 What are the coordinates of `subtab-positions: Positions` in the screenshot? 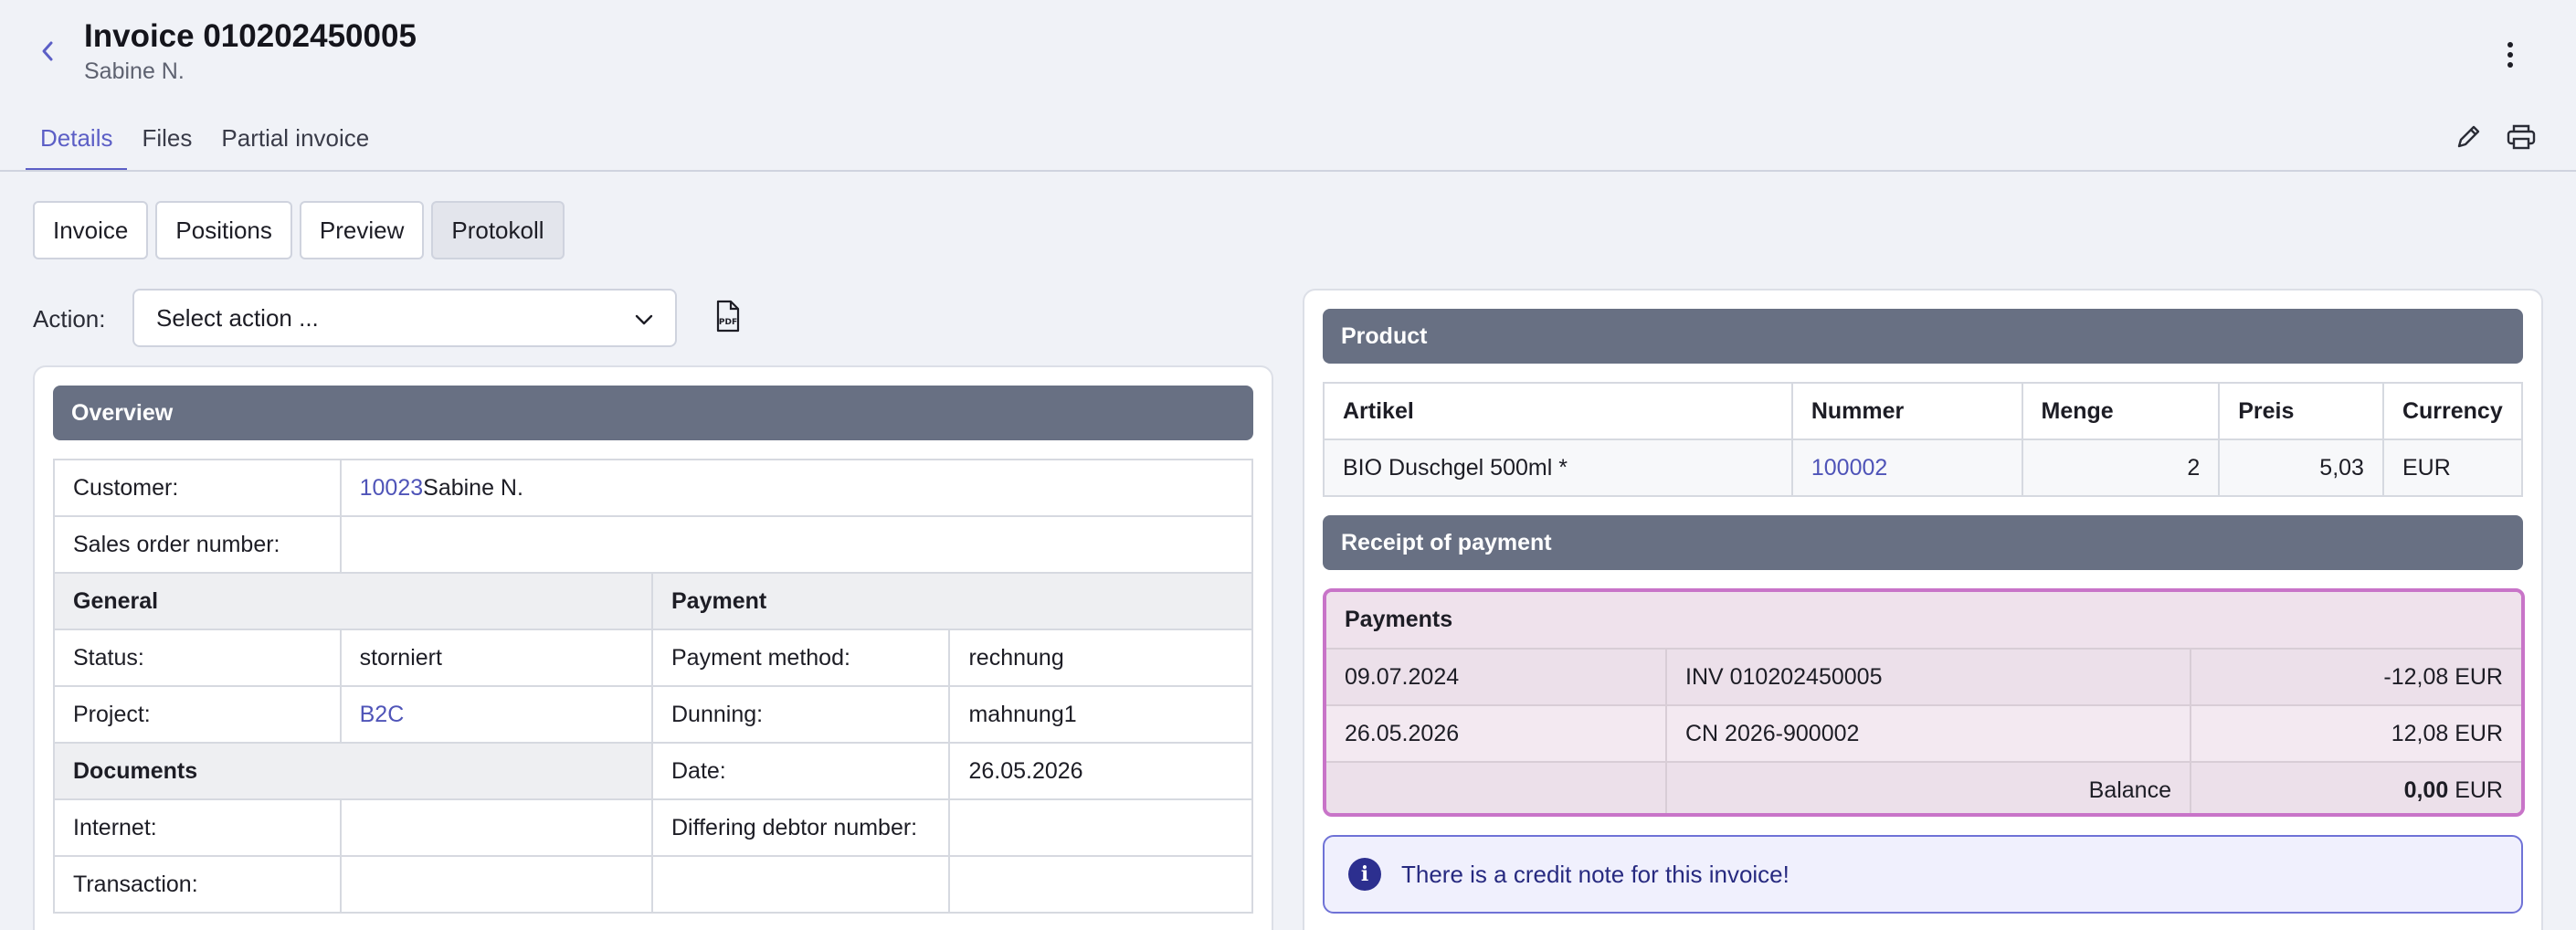 It's located at (223, 230).